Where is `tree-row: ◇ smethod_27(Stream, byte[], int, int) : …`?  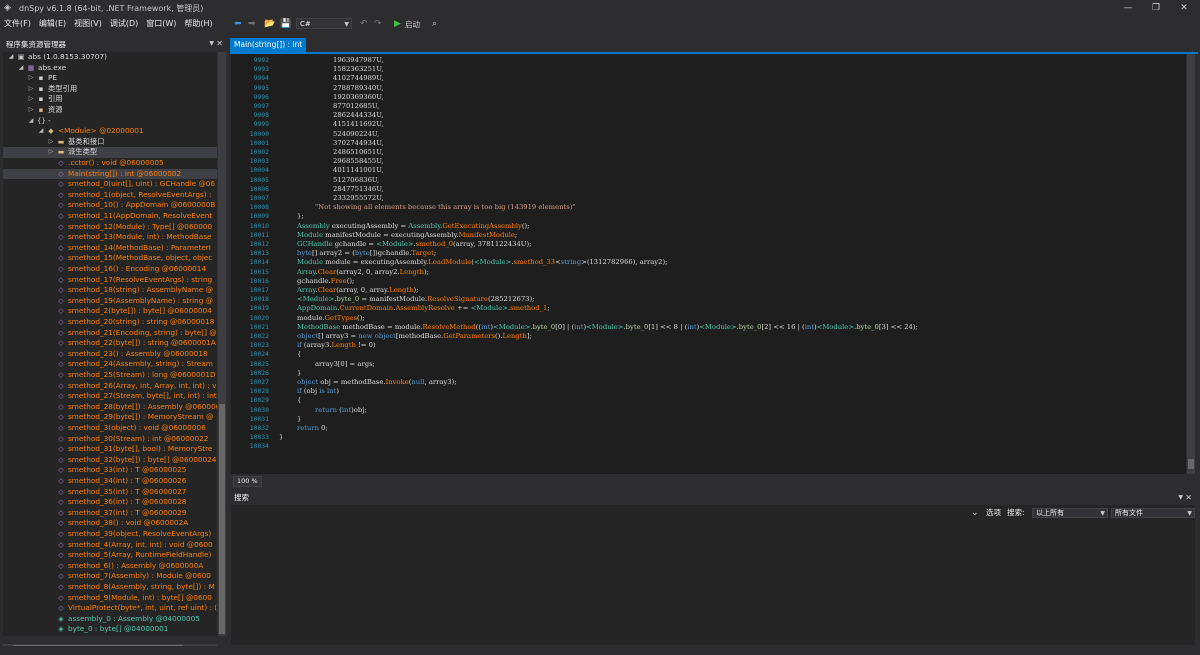 tree-row: ◇ smethod_27(Stream, byte[], int, int) : … is located at coordinates (110, 396).